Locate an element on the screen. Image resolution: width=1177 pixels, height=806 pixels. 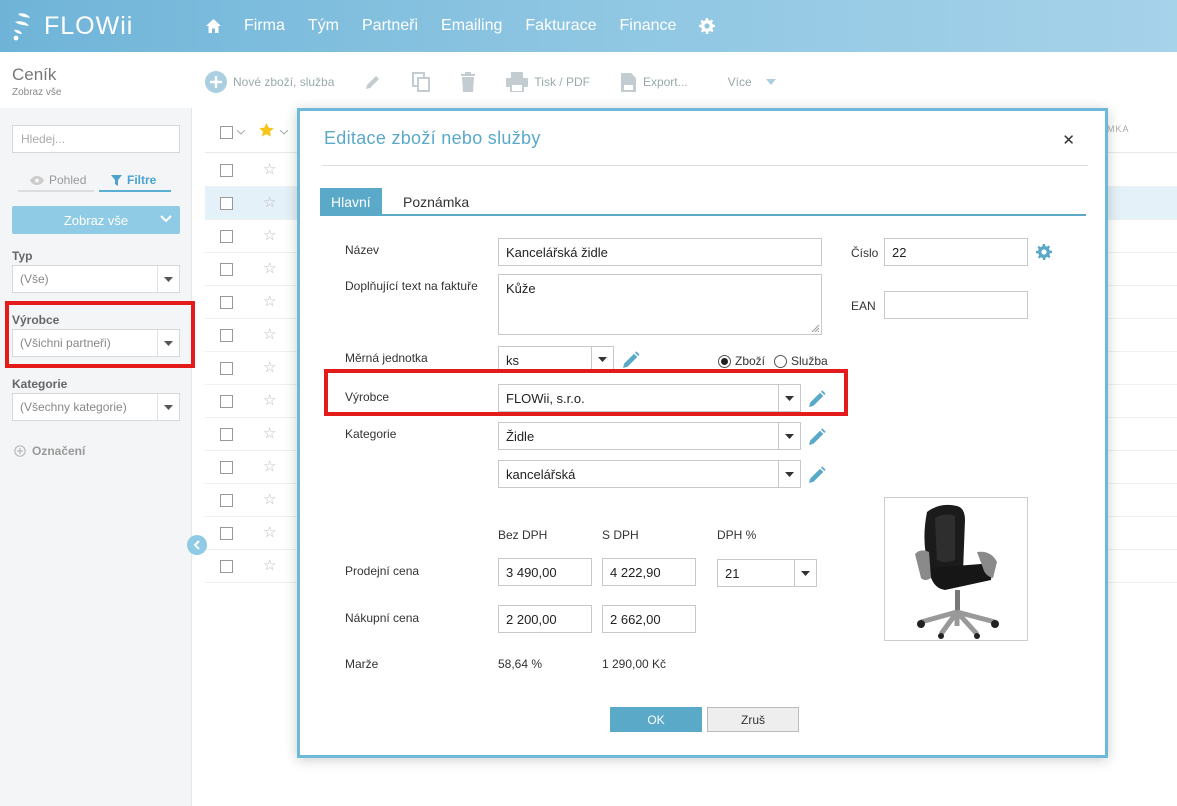
prodejni-bez-input: 3 490,00 is located at coordinates (545, 572).